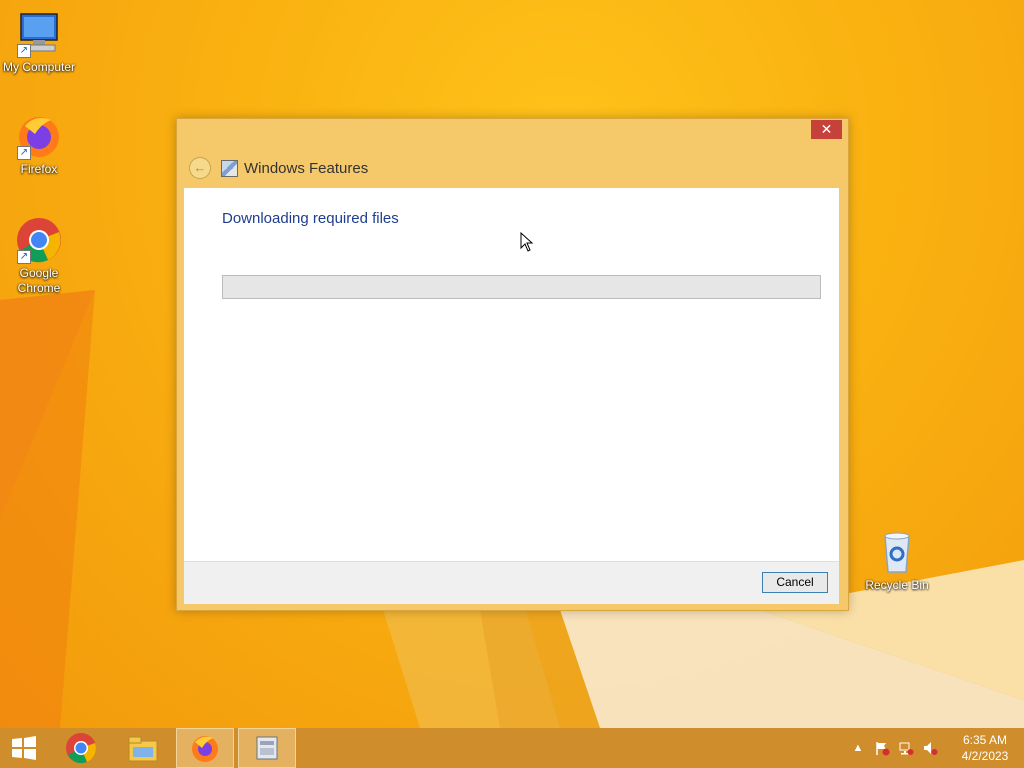 The height and width of the screenshot is (768, 1024). I want to click on start-icon, so click(24, 748).